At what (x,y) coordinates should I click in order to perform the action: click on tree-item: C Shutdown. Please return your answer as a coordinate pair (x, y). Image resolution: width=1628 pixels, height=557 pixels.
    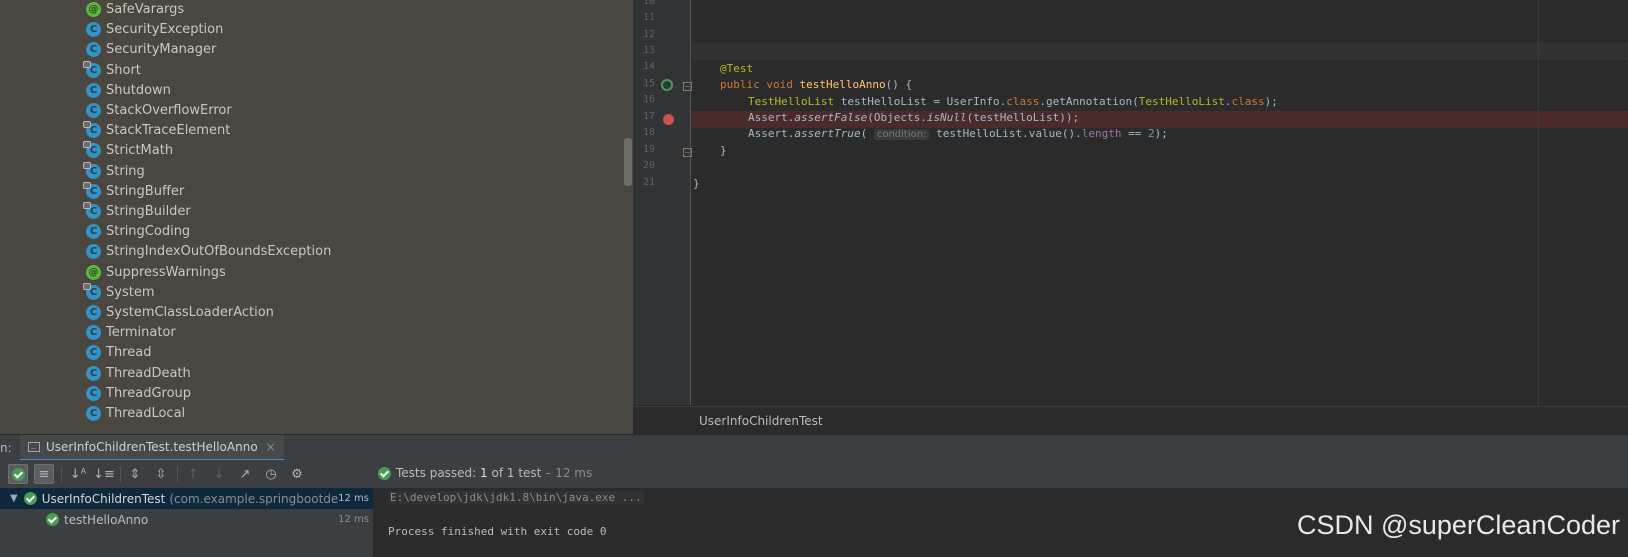
    Looking at the image, I should click on (128, 90).